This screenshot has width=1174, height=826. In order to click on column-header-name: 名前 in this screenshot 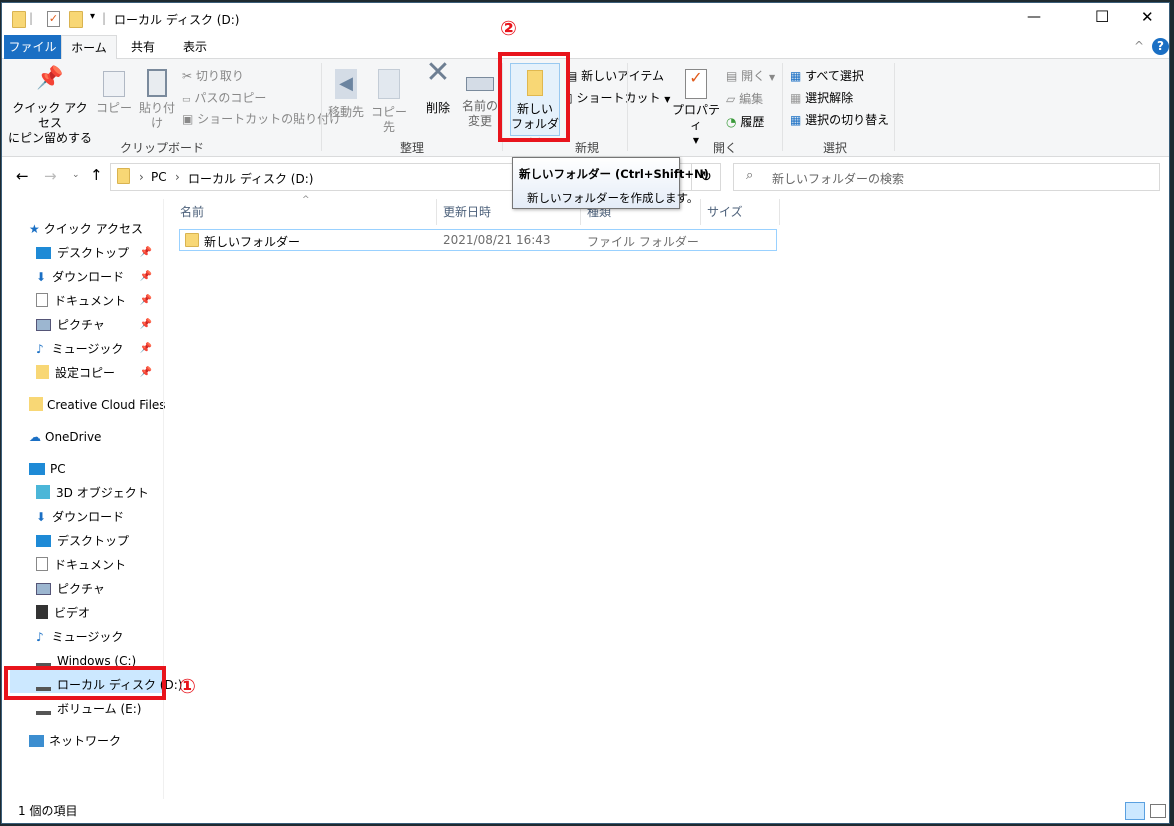, I will do `click(308, 212)`.